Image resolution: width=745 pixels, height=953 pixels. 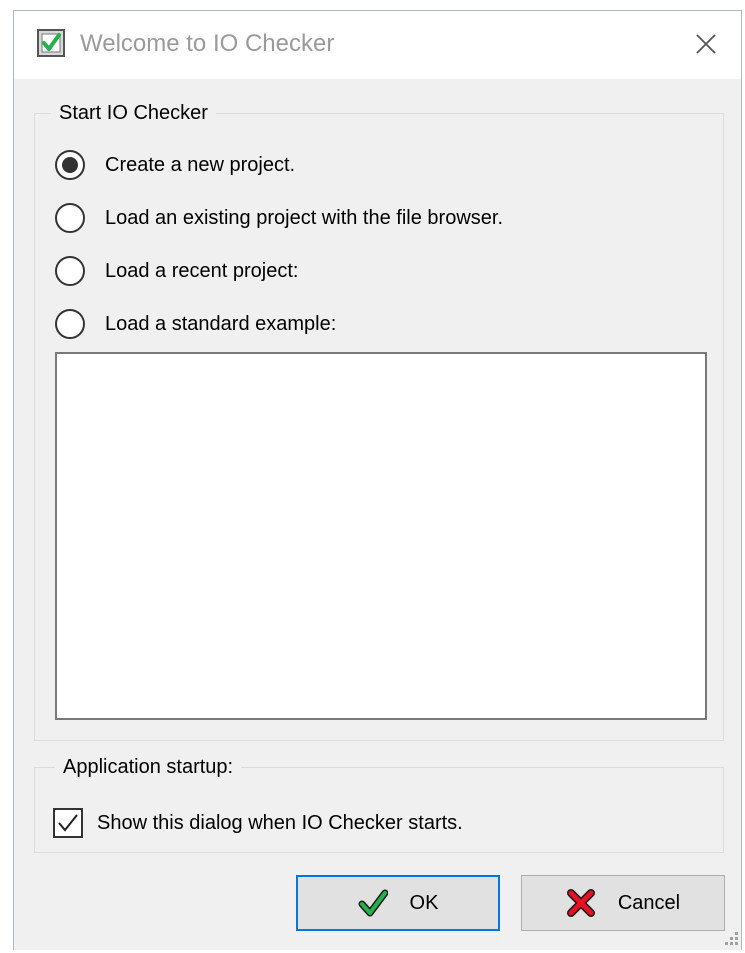 I want to click on cancel-button-label: Cancel, so click(x=649, y=902).